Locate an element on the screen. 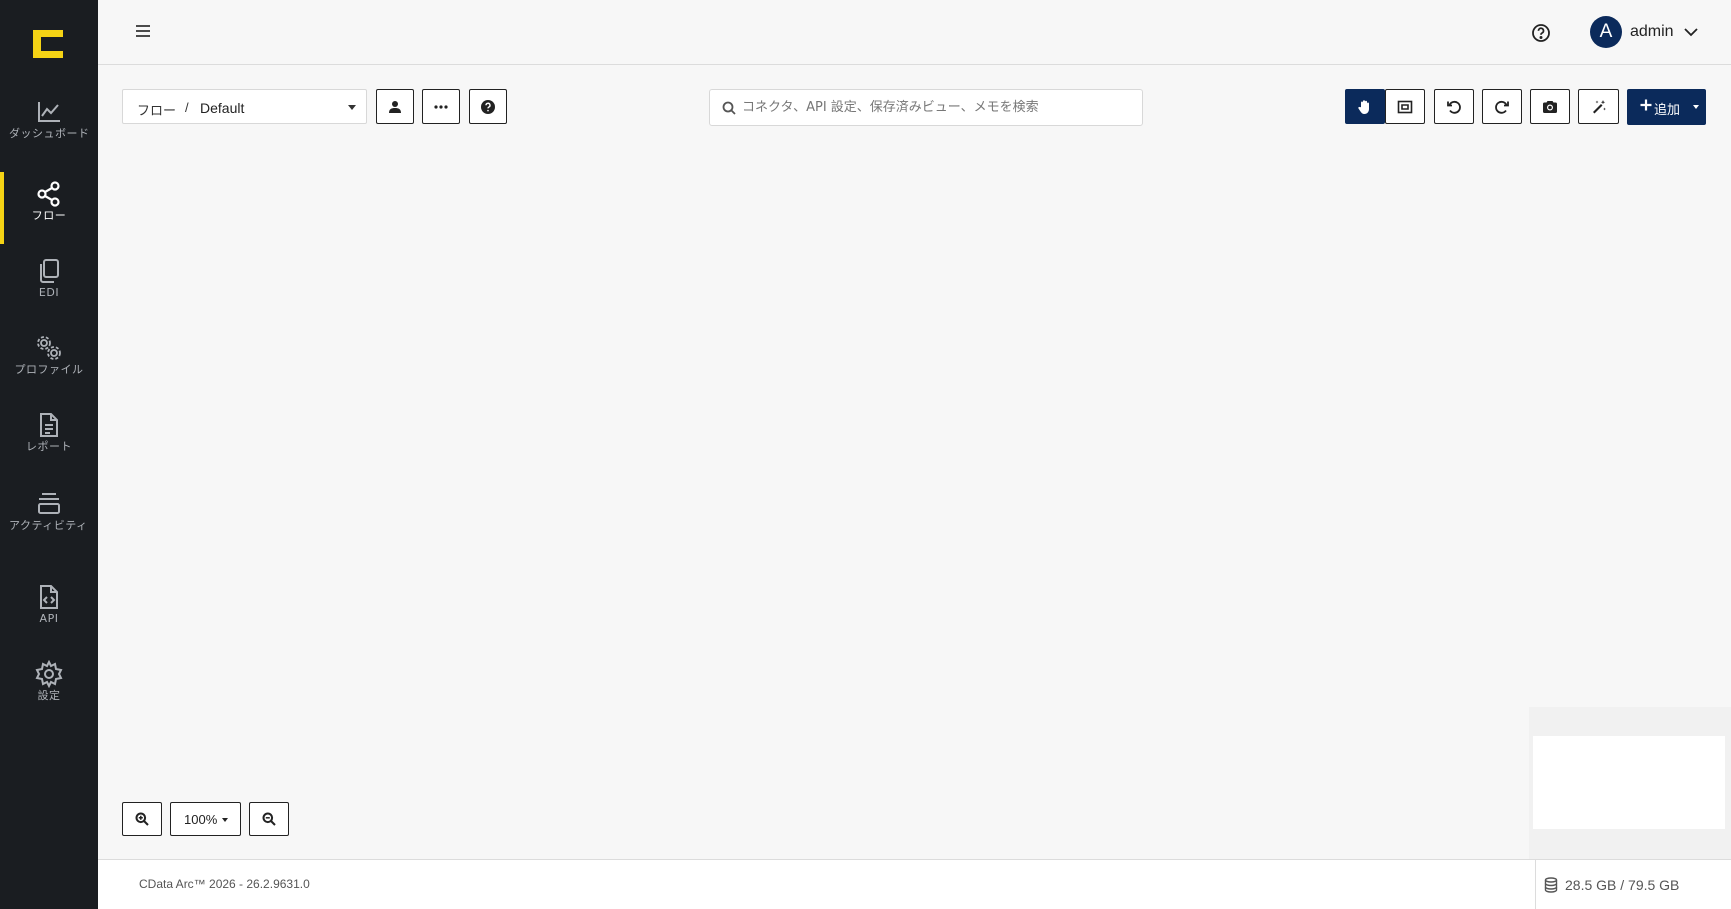  circle-question-icon is located at coordinates (488, 106).